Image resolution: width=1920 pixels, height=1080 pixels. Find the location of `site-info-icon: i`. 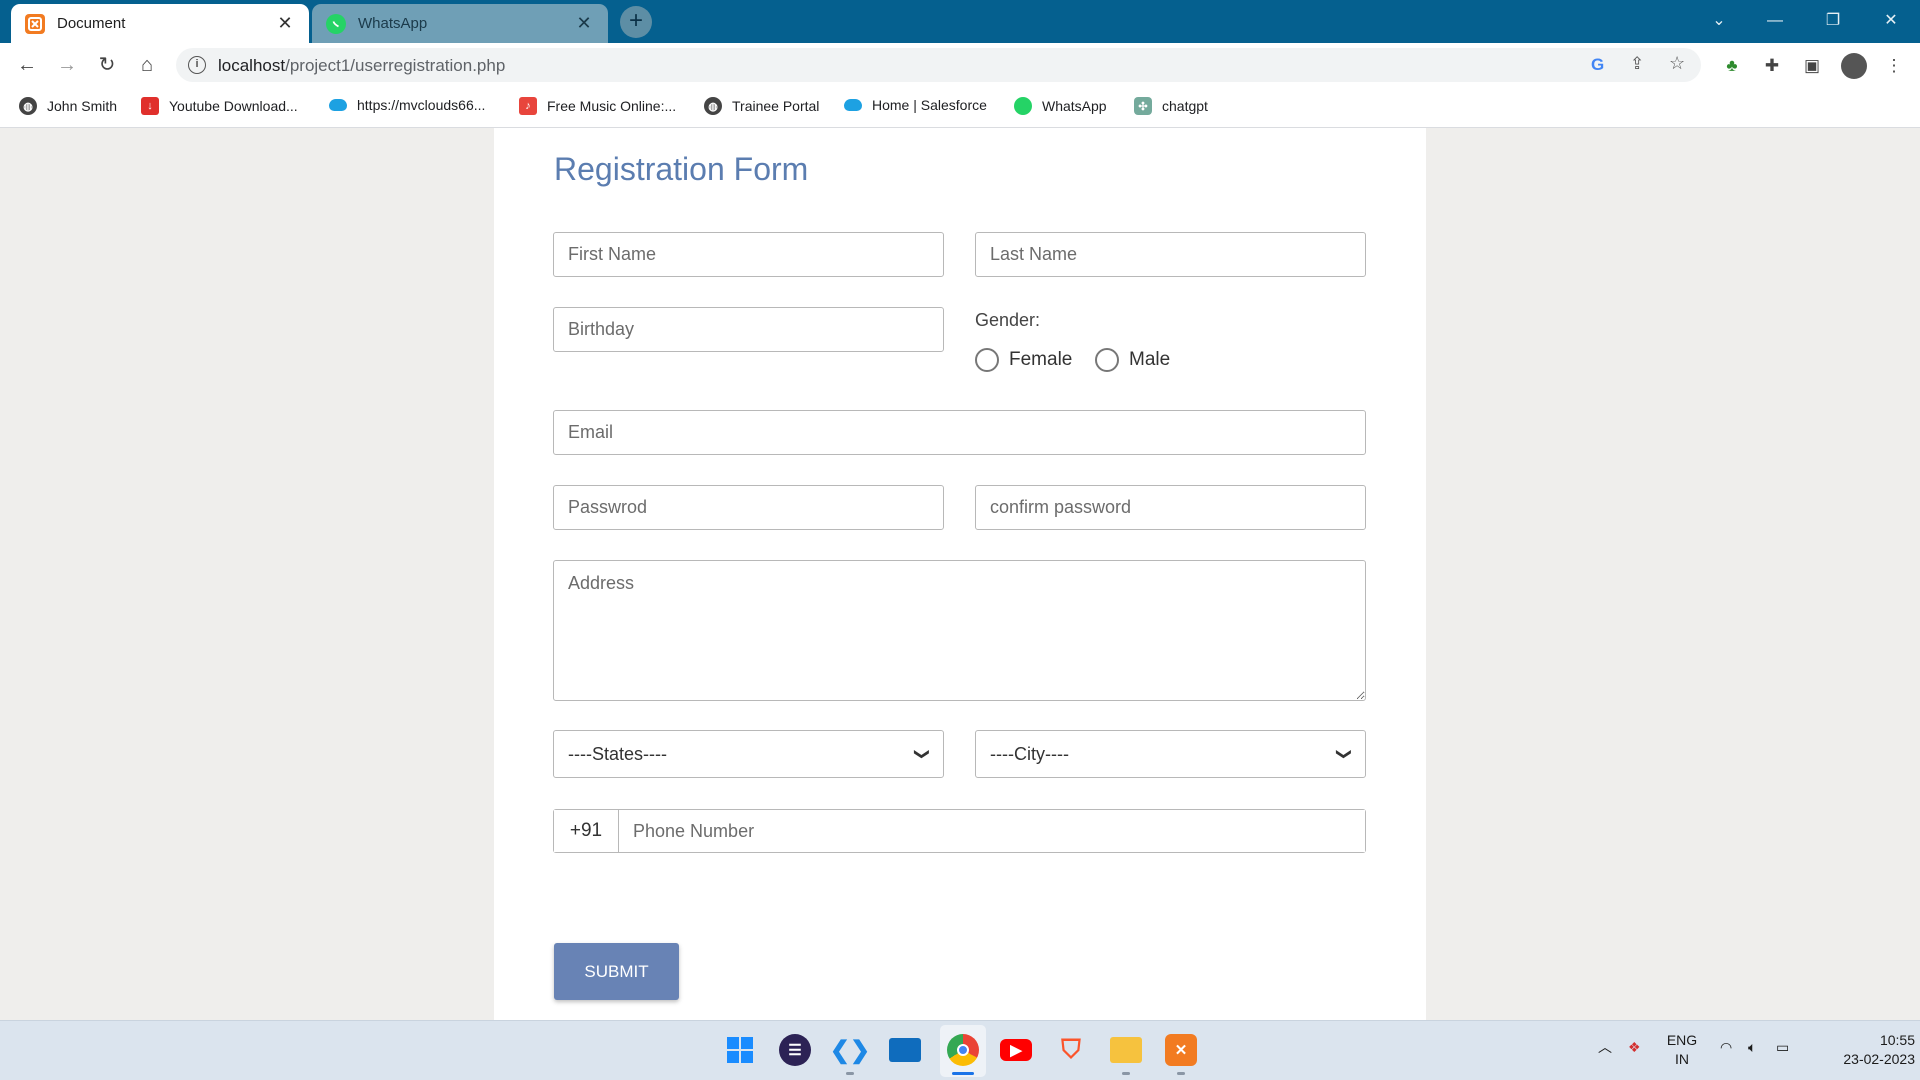

site-info-icon: i is located at coordinates (197, 65).